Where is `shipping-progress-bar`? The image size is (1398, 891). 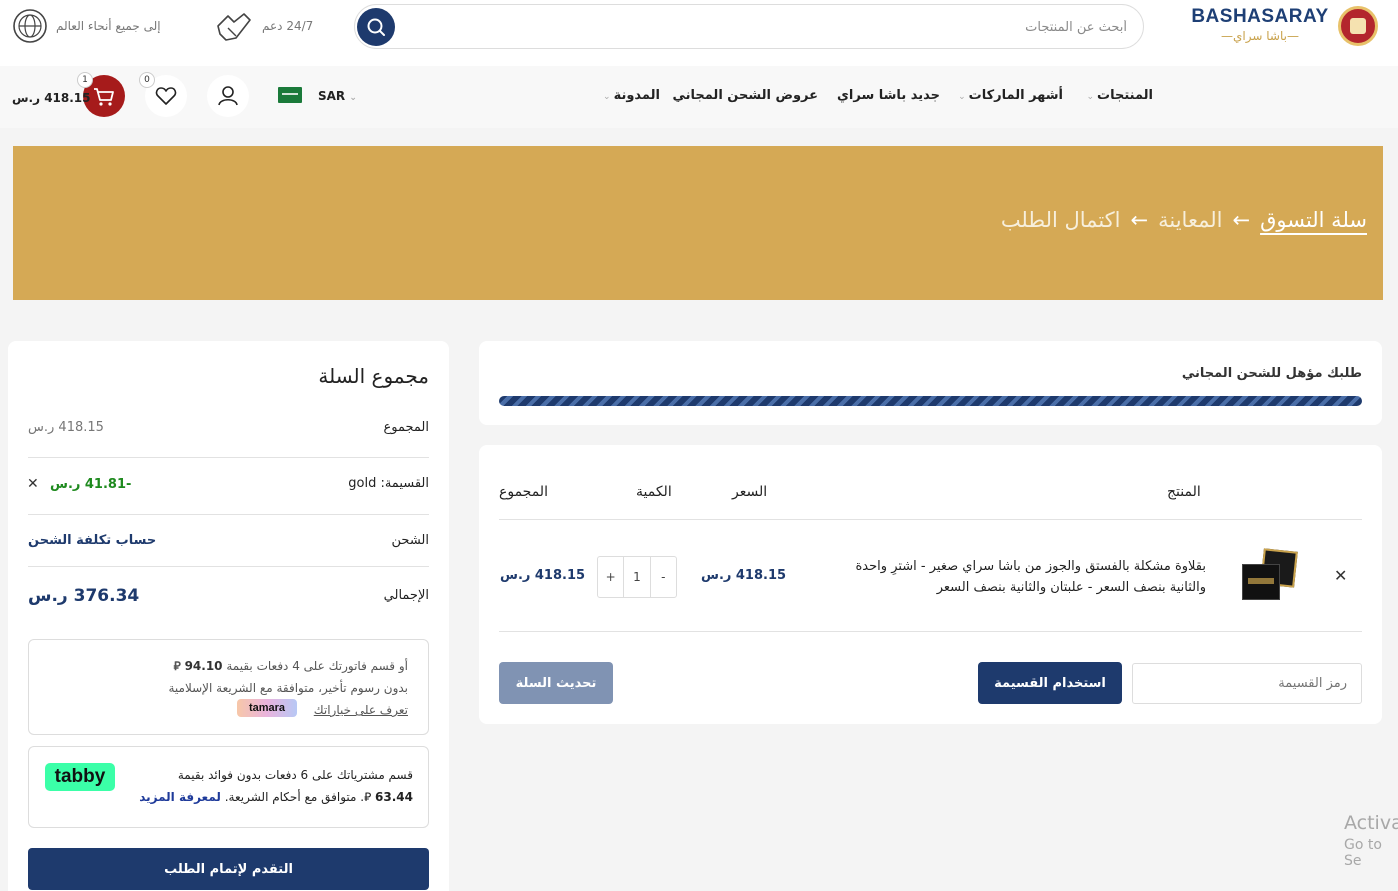 shipping-progress-bar is located at coordinates (930, 401).